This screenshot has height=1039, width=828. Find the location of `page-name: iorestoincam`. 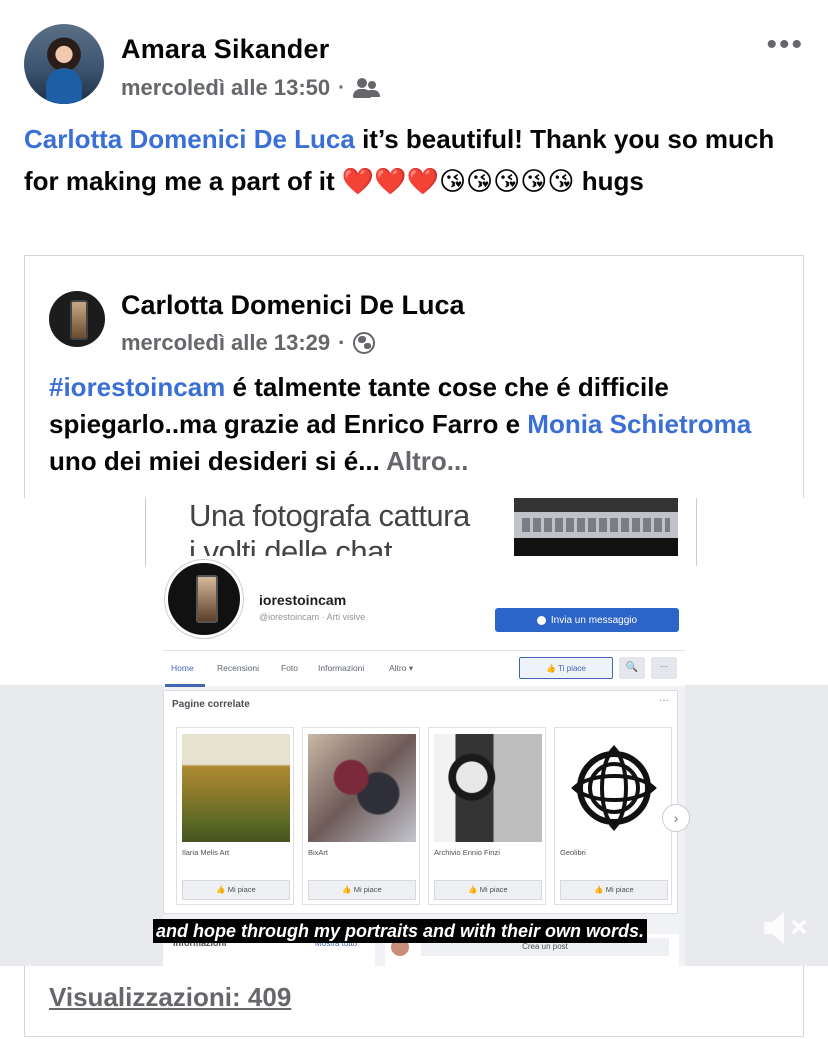

page-name: iorestoincam is located at coordinates (303, 600).